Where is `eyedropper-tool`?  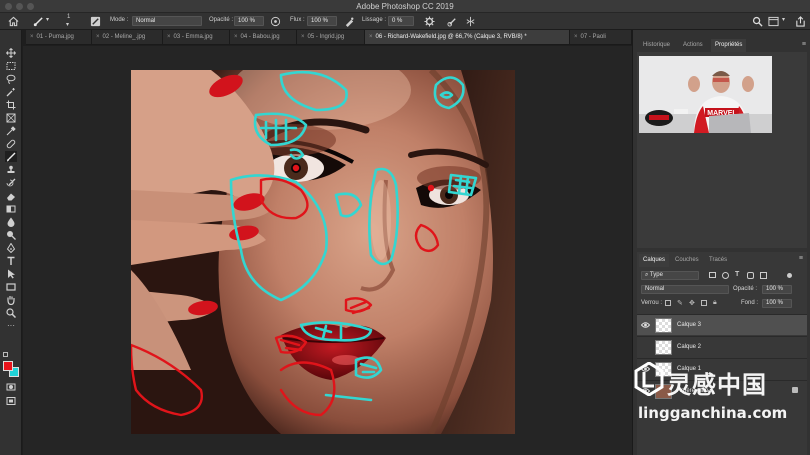 eyedropper-tool is located at coordinates (11, 130).